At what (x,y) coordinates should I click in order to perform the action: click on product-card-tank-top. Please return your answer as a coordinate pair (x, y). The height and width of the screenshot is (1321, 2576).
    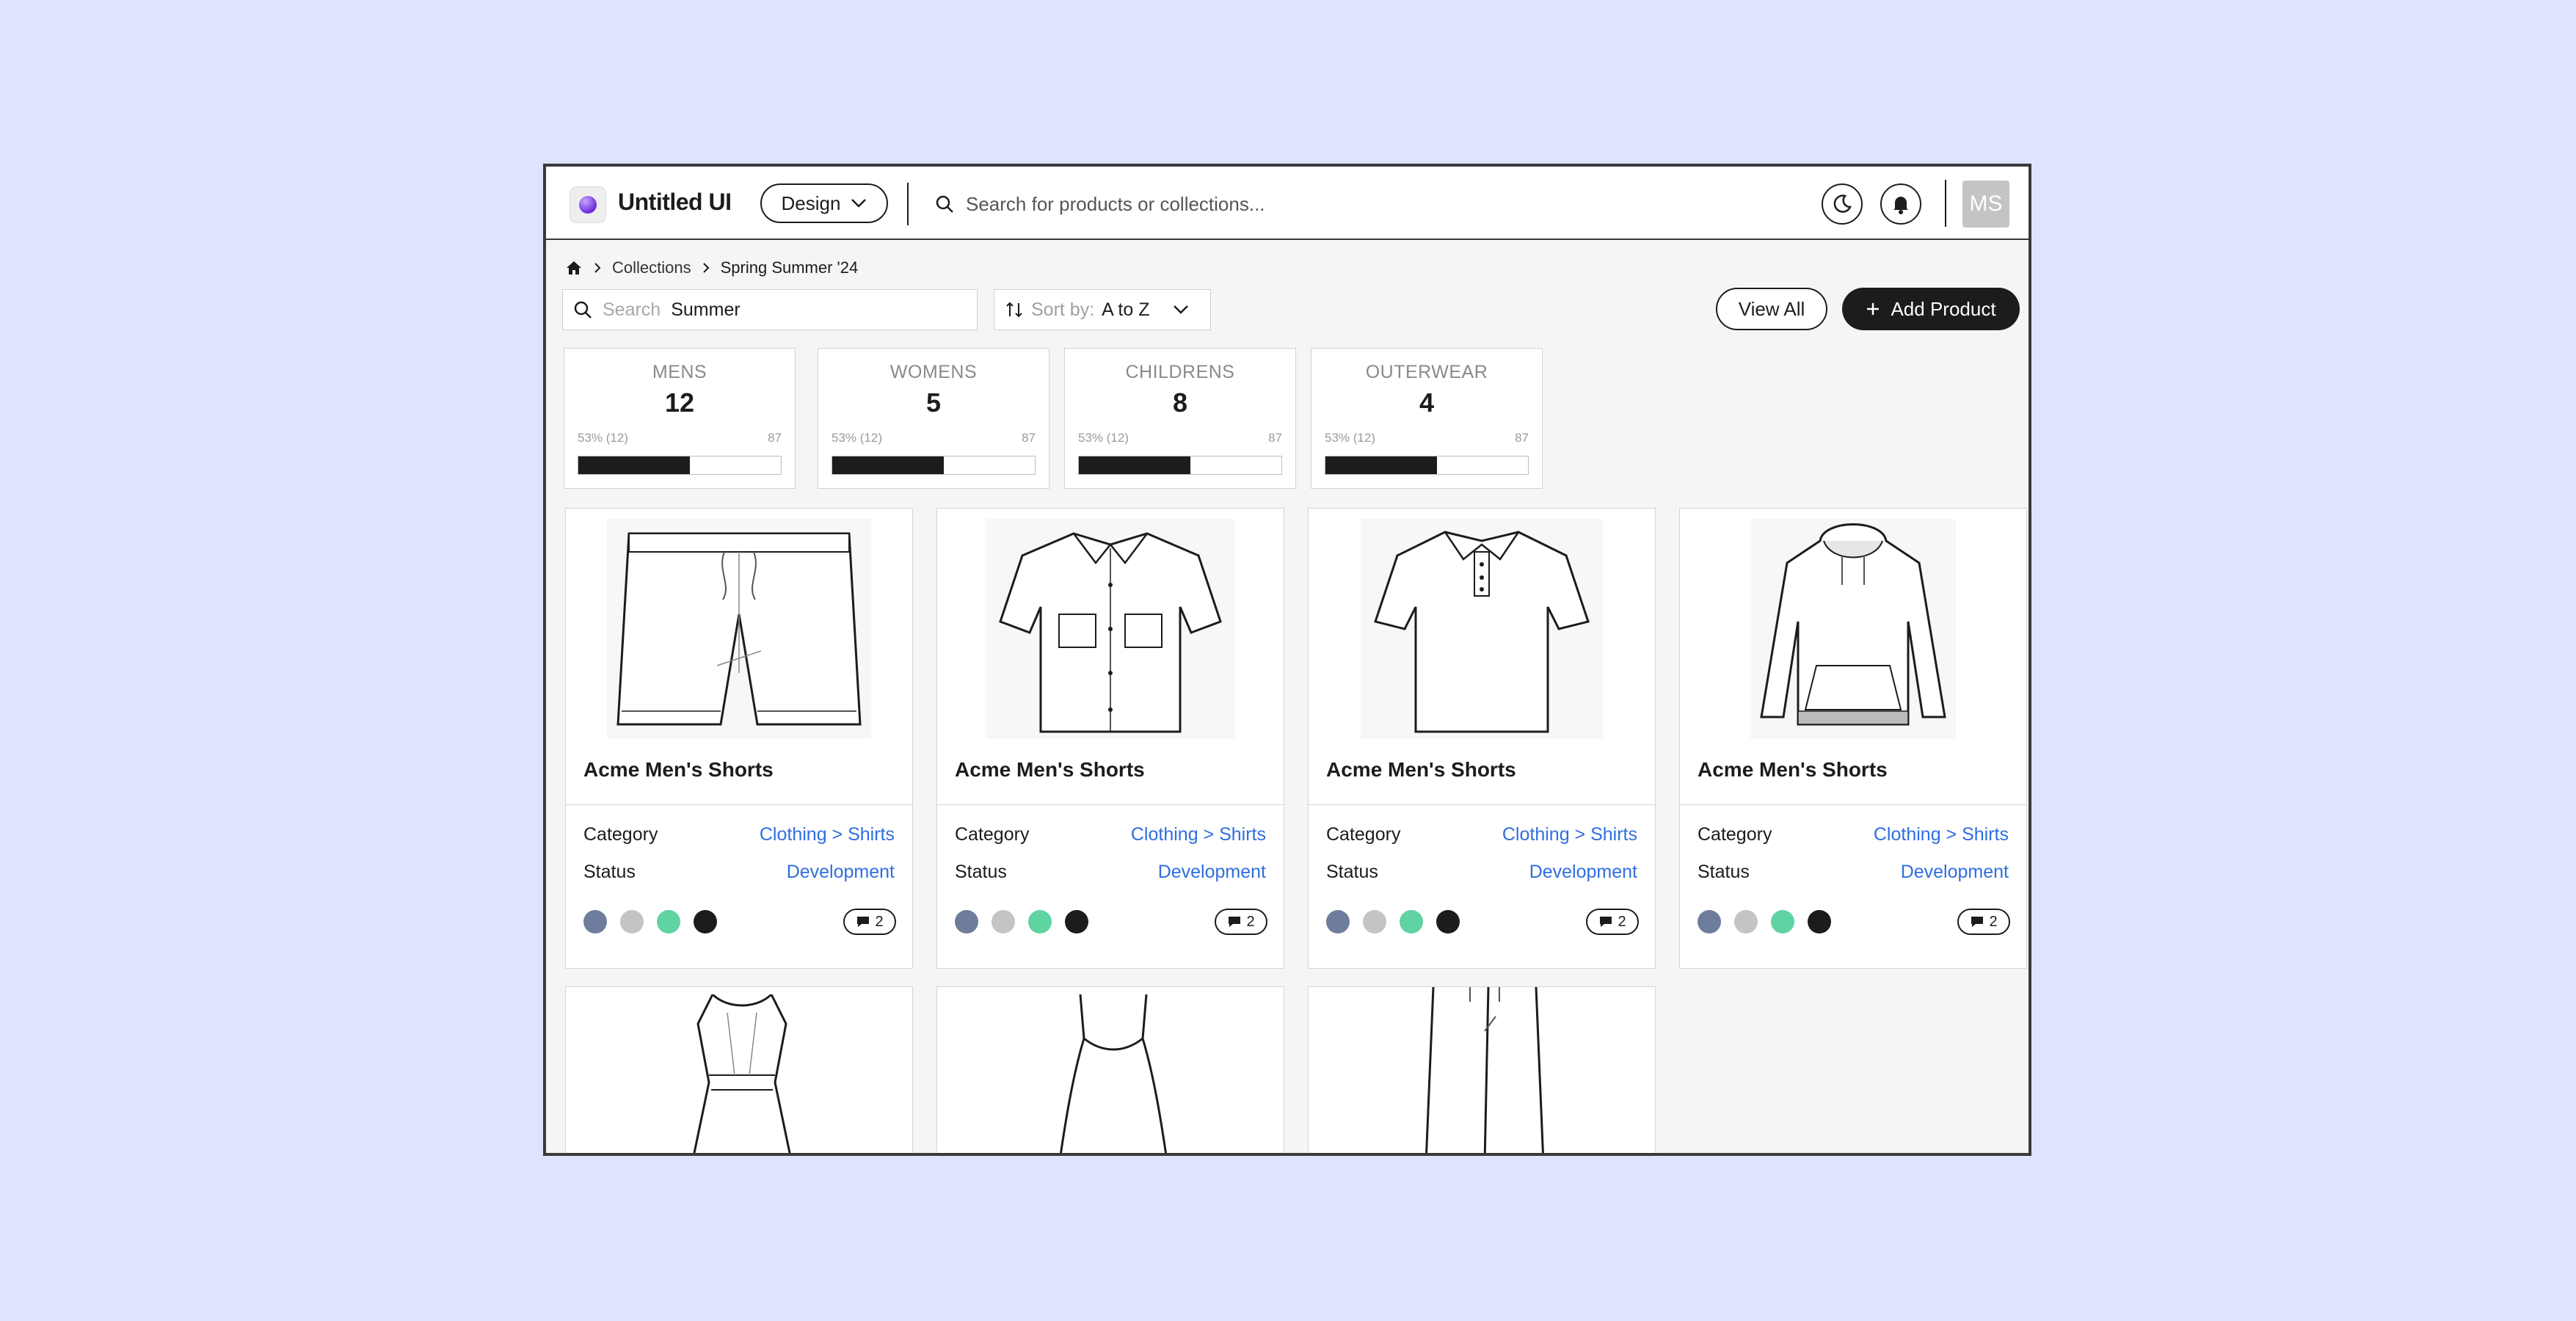
    Looking at the image, I should click on (1110, 1069).